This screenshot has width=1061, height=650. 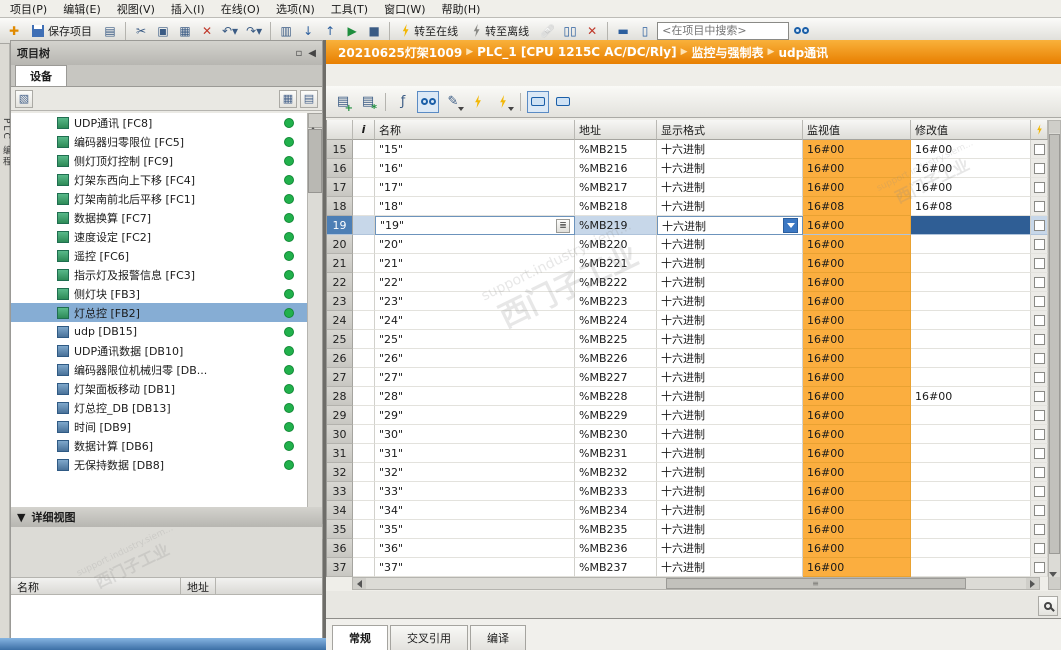 I want to click on restore-window-icon: ▬, so click(x=623, y=31).